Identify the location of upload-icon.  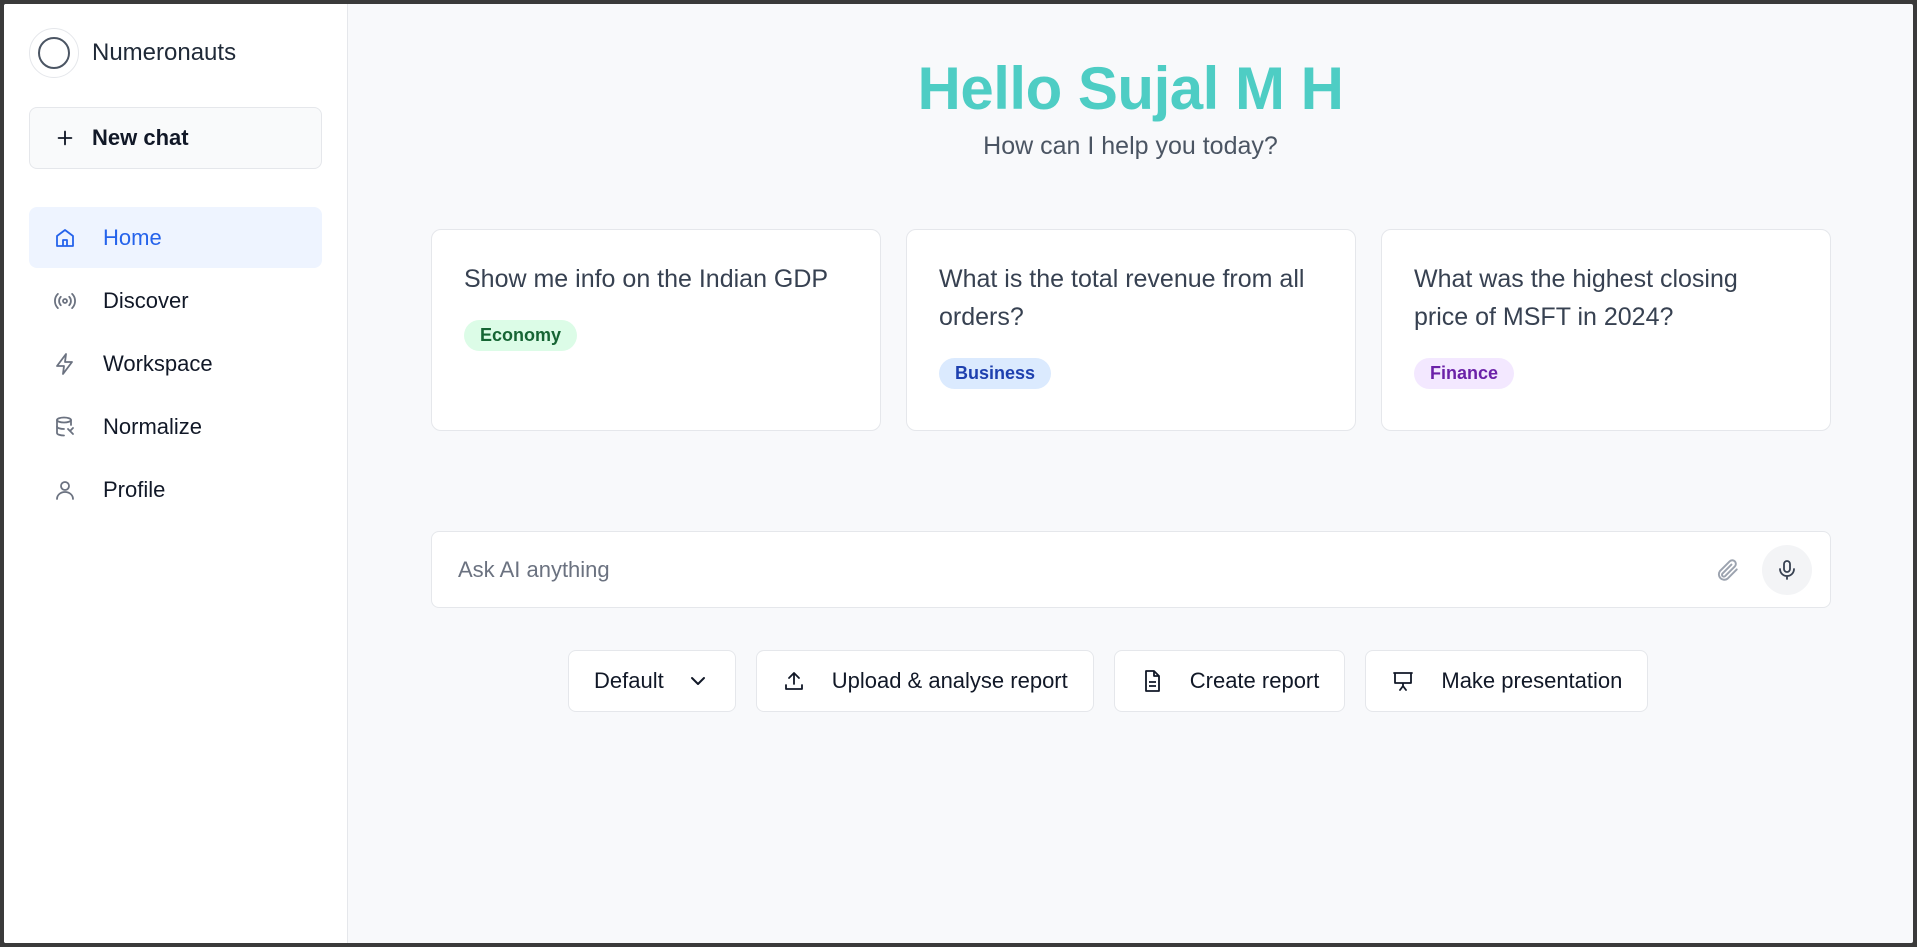
(793, 681).